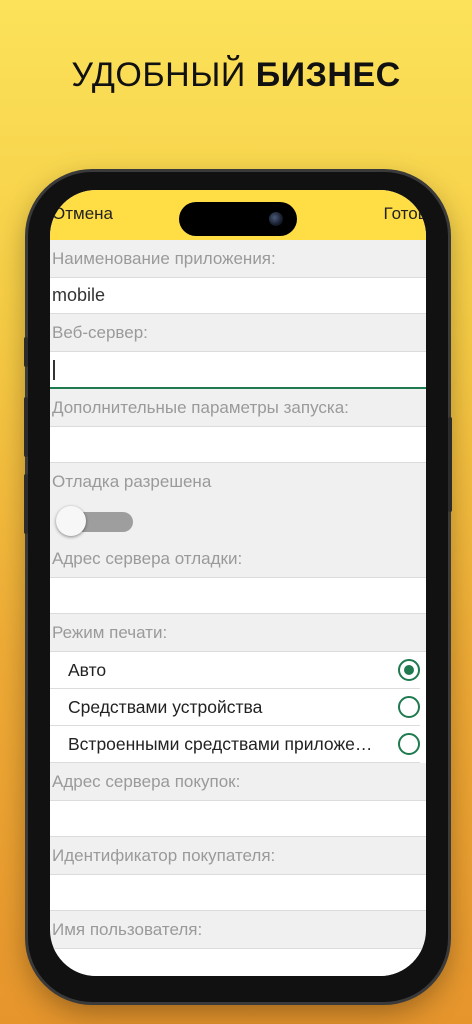 Image resolution: width=472 pixels, height=1024 pixels. I want to click on radio-checked-icon, so click(409, 670).